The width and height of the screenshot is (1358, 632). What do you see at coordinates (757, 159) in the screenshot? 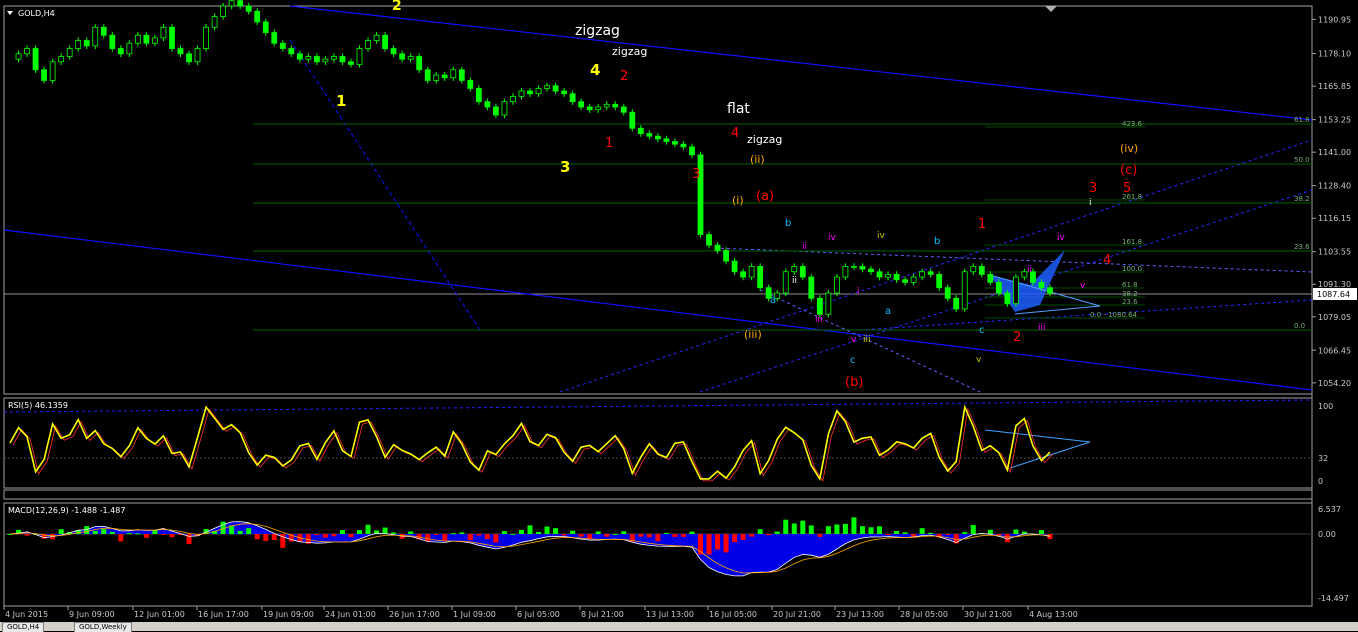
I see `wave-label: (ii)` at bounding box center [757, 159].